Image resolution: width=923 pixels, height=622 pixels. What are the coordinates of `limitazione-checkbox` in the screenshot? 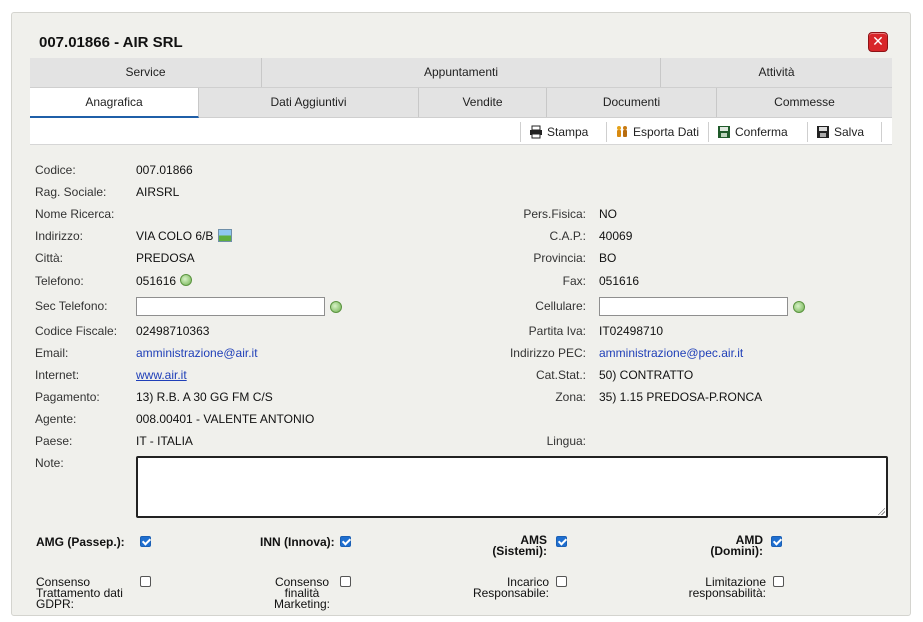 It's located at (778, 581).